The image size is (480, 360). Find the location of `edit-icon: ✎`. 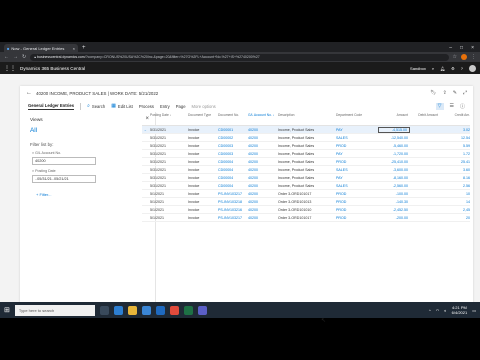

edit-icon: ✎ is located at coordinates (455, 93).